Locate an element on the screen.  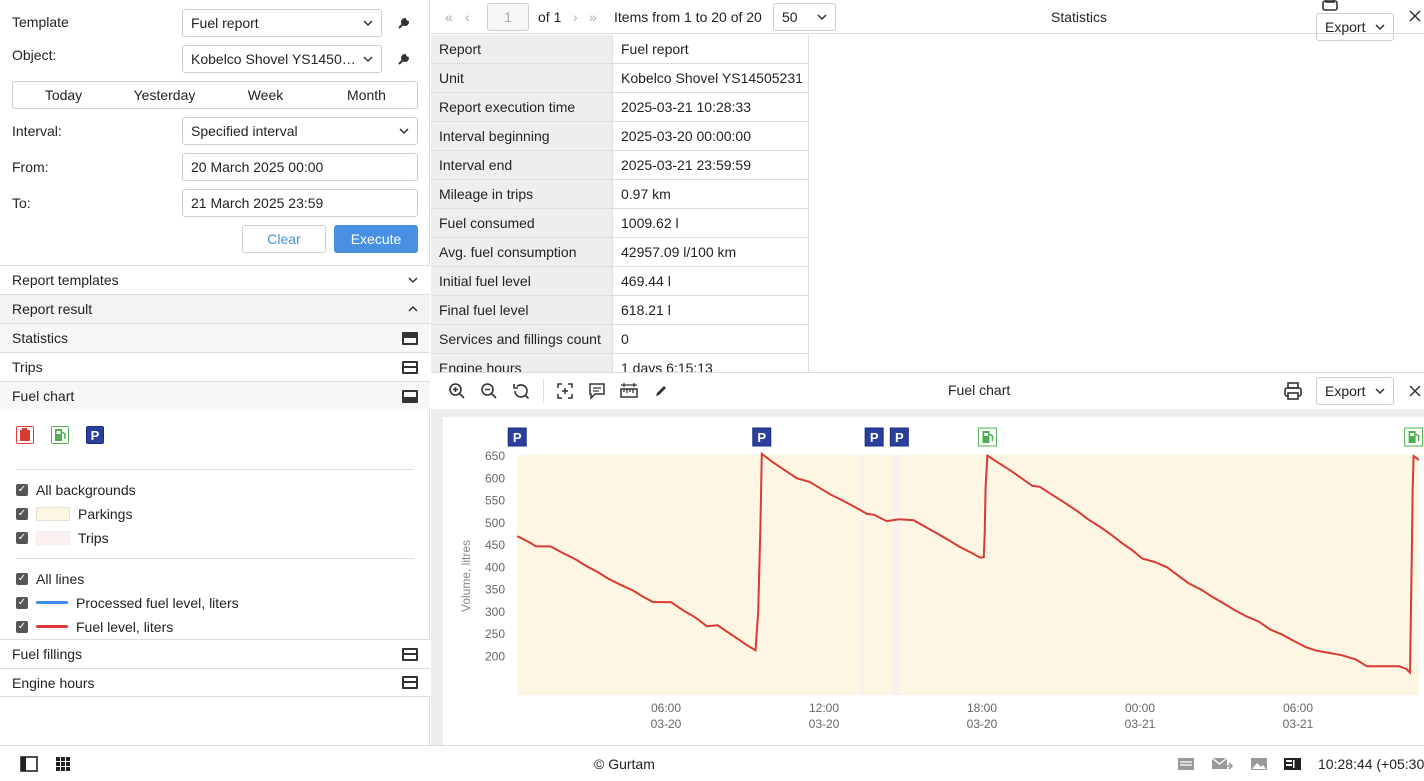
from-value: 20 March 2025 00:00 is located at coordinates (257, 167).